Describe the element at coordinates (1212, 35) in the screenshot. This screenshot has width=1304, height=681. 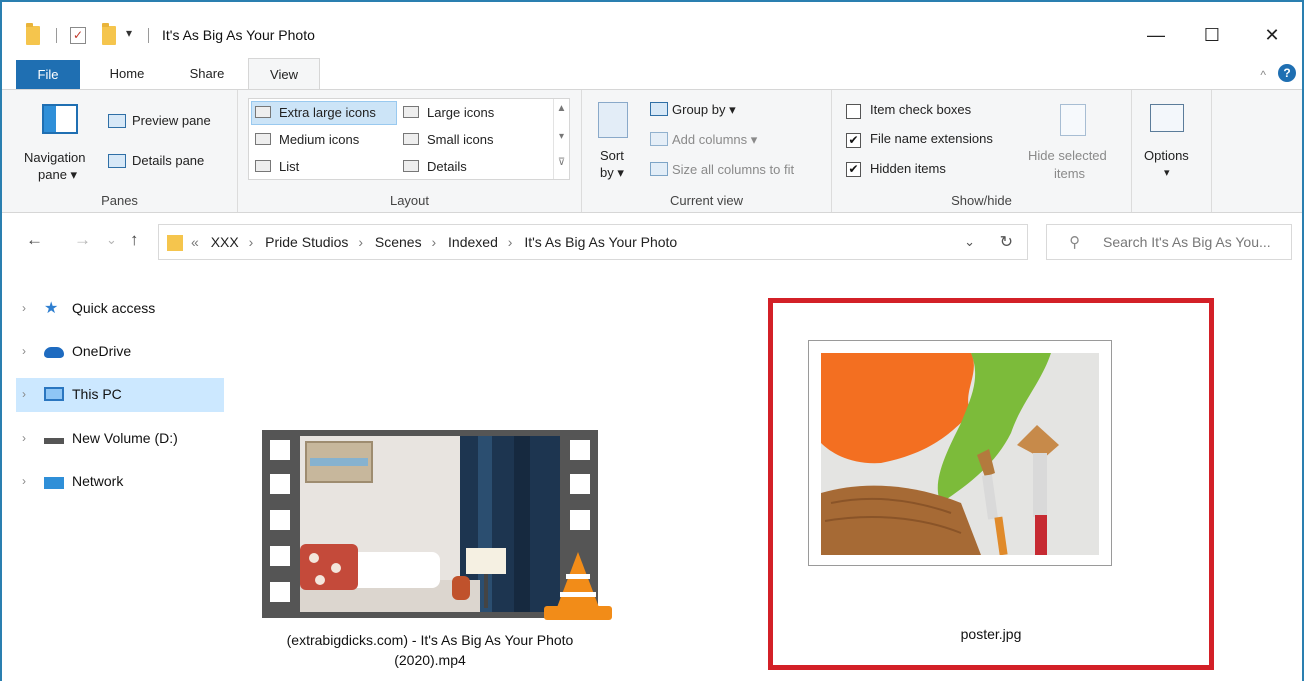
I see `maximize-button: ☐` at that location.